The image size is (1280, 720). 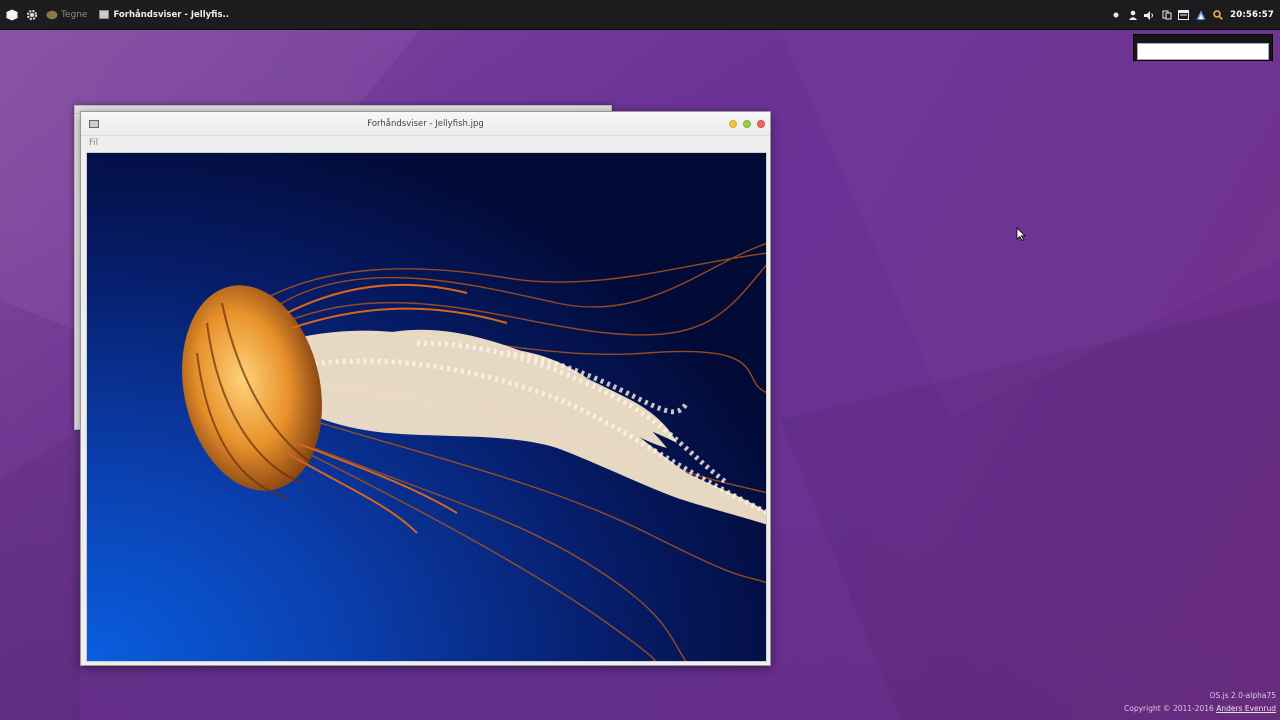 What do you see at coordinates (747, 124) in the screenshot?
I see `maximize-button` at bounding box center [747, 124].